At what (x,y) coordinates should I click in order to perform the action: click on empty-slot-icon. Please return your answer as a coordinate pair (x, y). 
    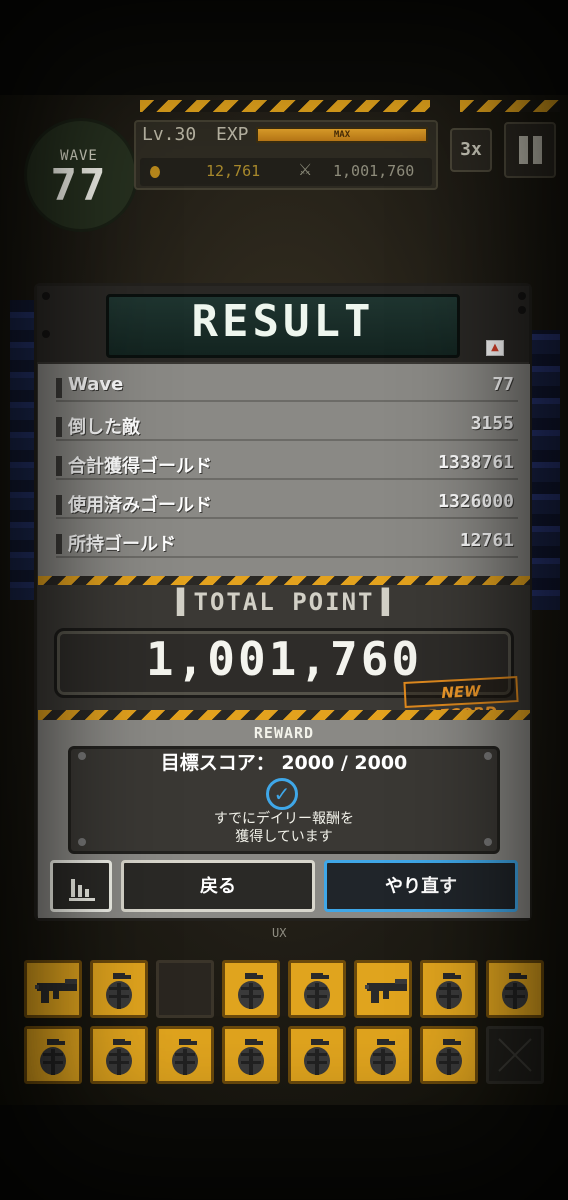
    Looking at the image, I should click on (515, 1055).